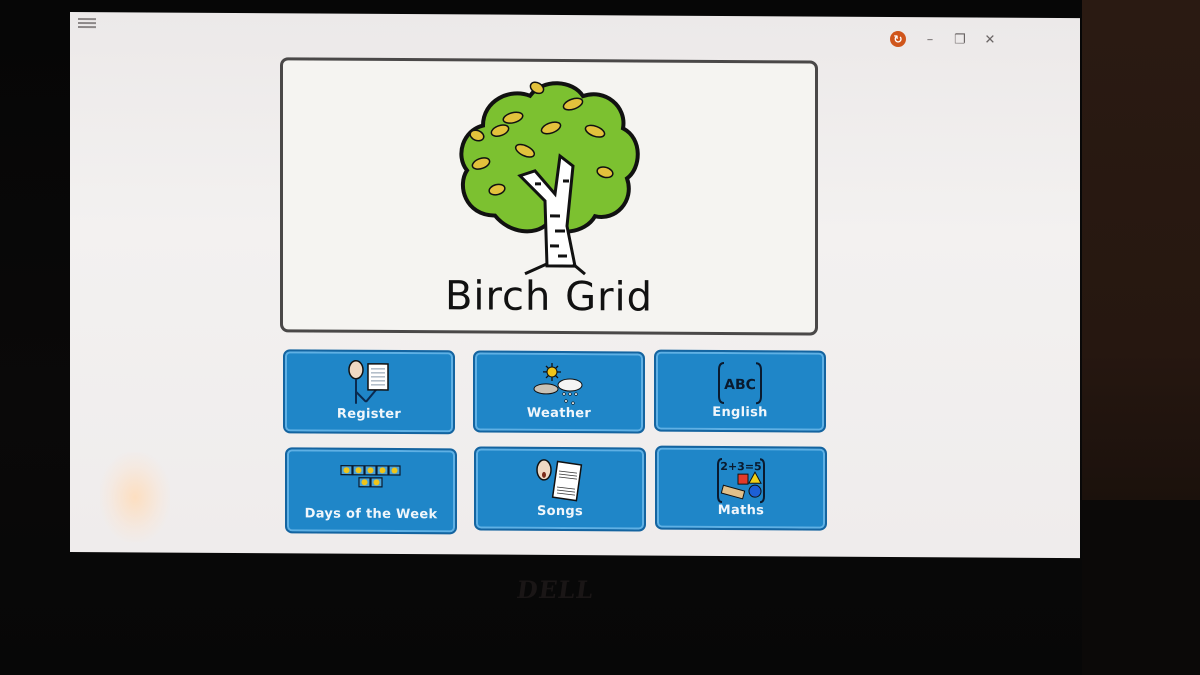 This screenshot has height=675, width=1200. Describe the element at coordinates (1140, 250) in the screenshot. I see `room-background` at that location.